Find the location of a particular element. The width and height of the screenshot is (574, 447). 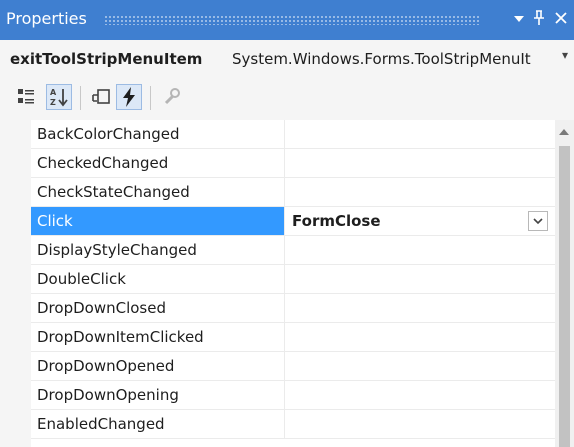

alphabetical-button: A Z is located at coordinates (59, 97).